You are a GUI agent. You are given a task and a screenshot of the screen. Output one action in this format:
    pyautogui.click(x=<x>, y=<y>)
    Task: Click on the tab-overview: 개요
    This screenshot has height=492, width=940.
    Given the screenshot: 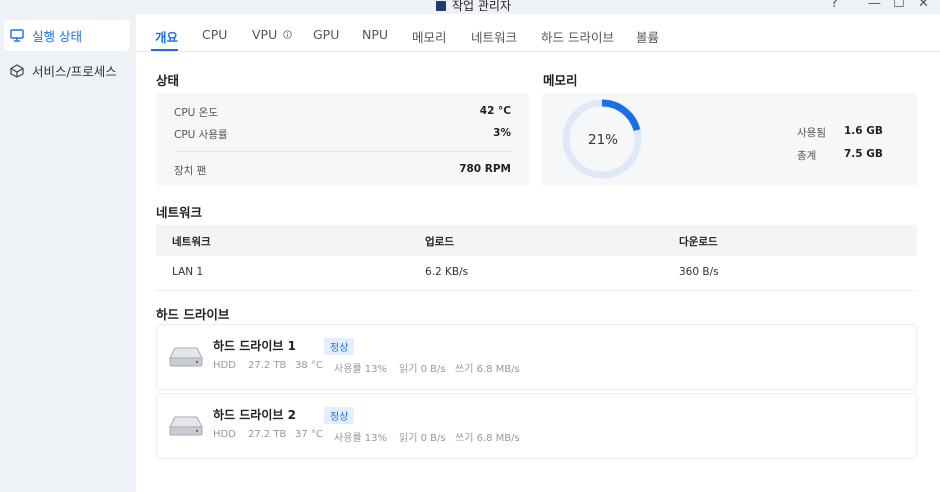 What is the action you would take?
    pyautogui.click(x=166, y=36)
    